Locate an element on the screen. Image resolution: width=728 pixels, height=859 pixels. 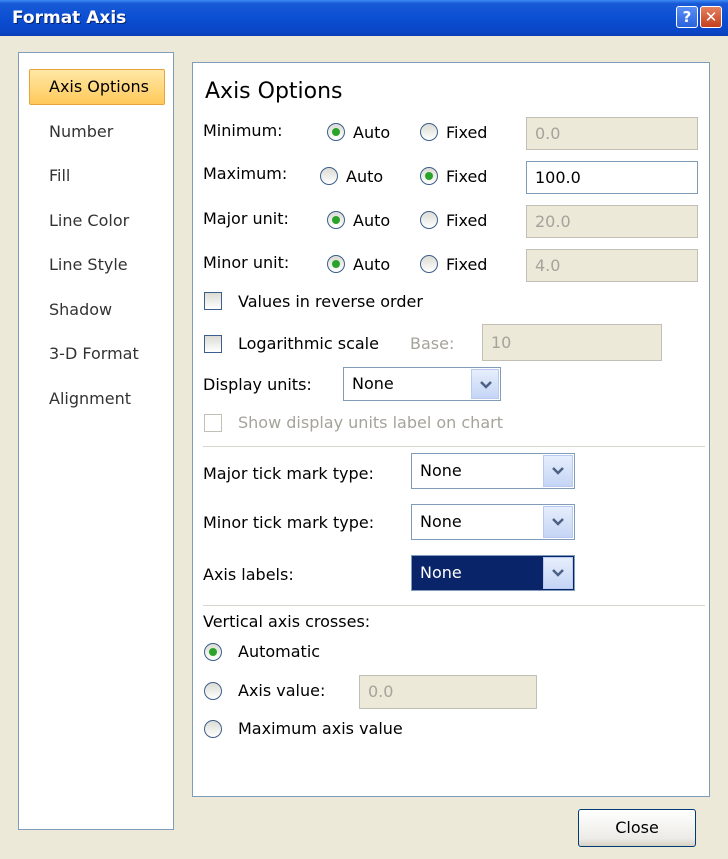
major-unit-fixed-label: Fixed is located at coordinates (467, 220).